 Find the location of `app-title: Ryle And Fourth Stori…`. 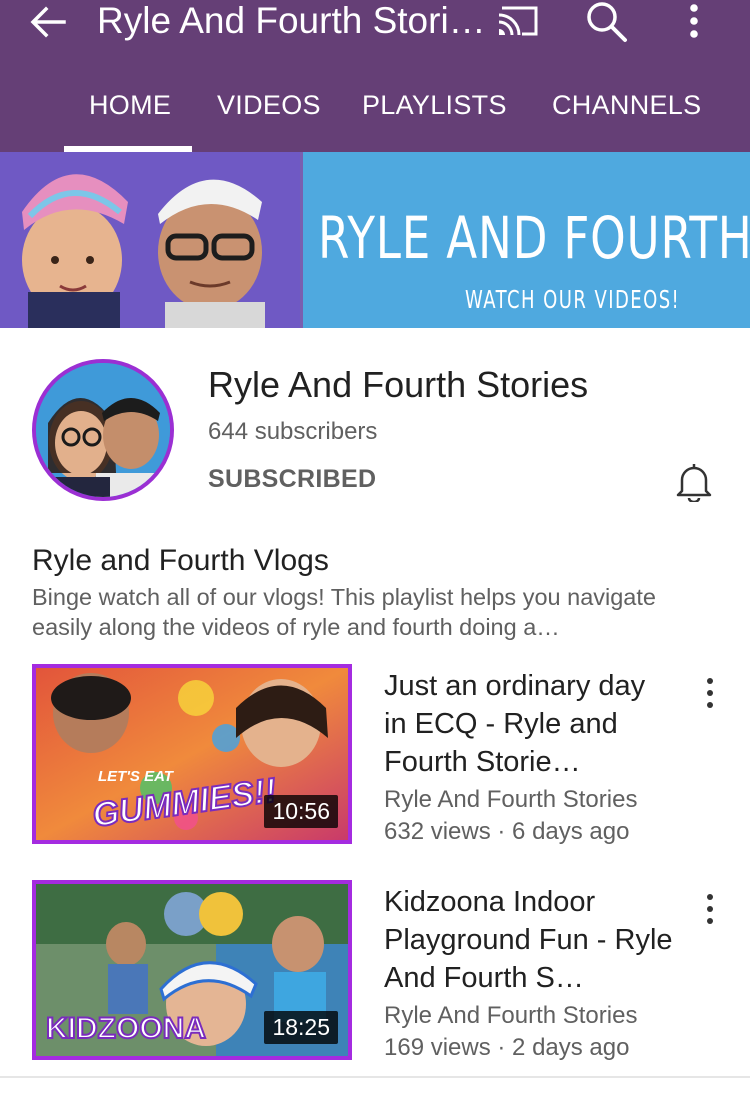

app-title: Ryle And Fourth Stori… is located at coordinates (291, 20).